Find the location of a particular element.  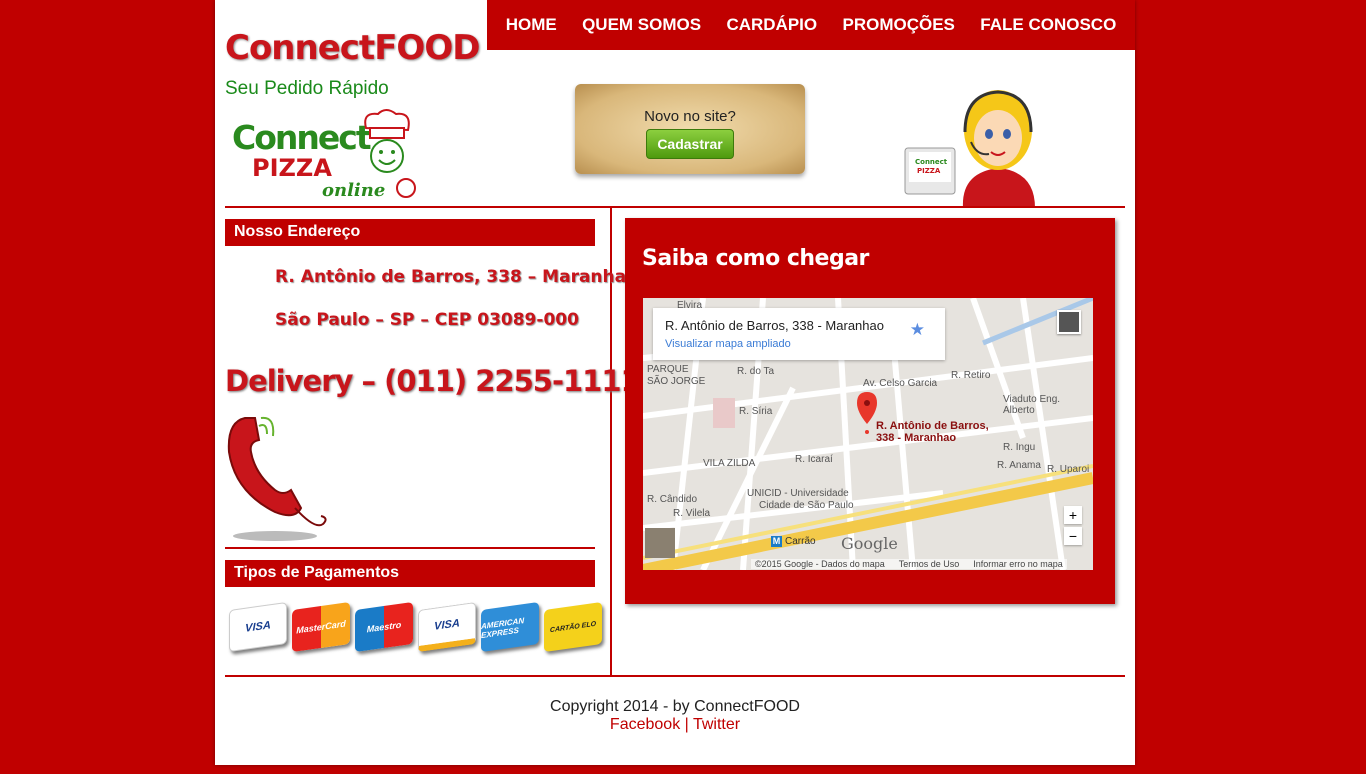

mastercard-card: MasterCard is located at coordinates (321, 627).